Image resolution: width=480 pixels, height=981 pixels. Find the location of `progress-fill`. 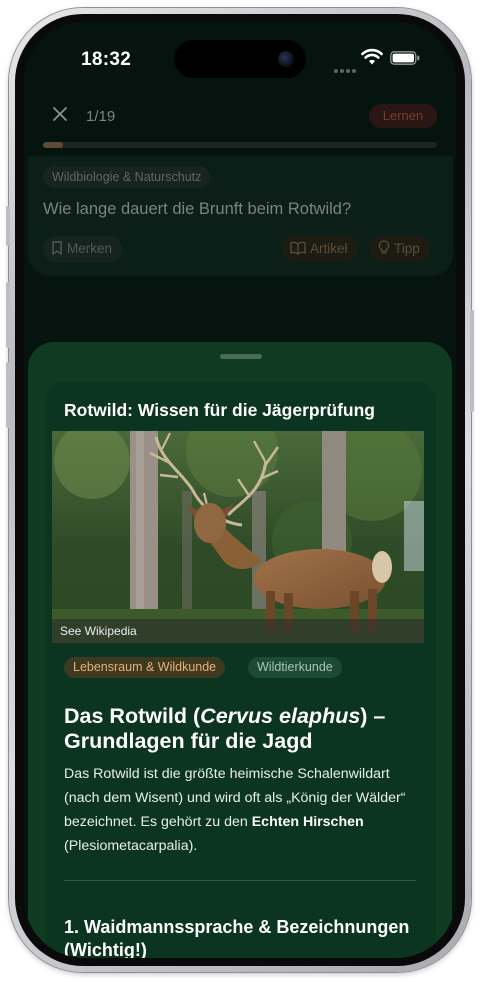

progress-fill is located at coordinates (53, 145).